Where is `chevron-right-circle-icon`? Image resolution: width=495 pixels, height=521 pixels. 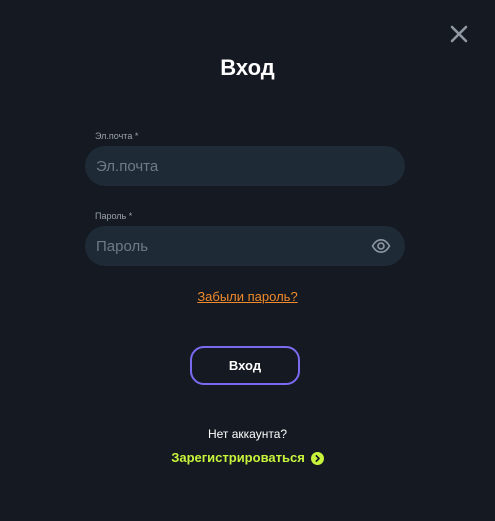 chevron-right-circle-icon is located at coordinates (317, 458).